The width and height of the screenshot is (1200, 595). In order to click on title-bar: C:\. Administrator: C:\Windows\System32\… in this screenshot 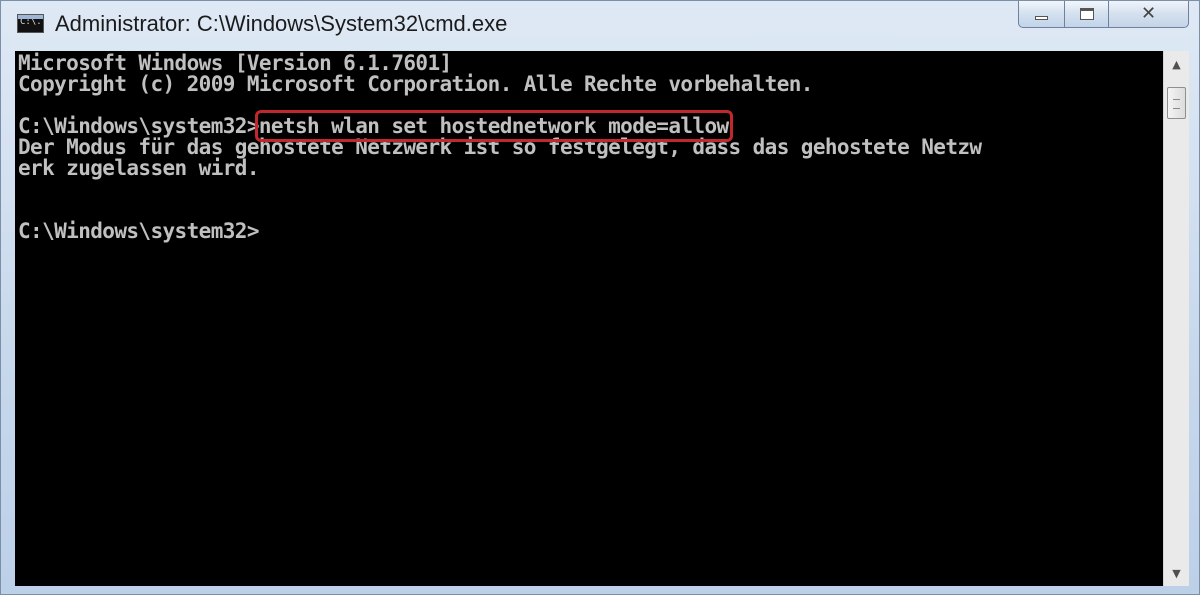, I will do `click(600, 26)`.